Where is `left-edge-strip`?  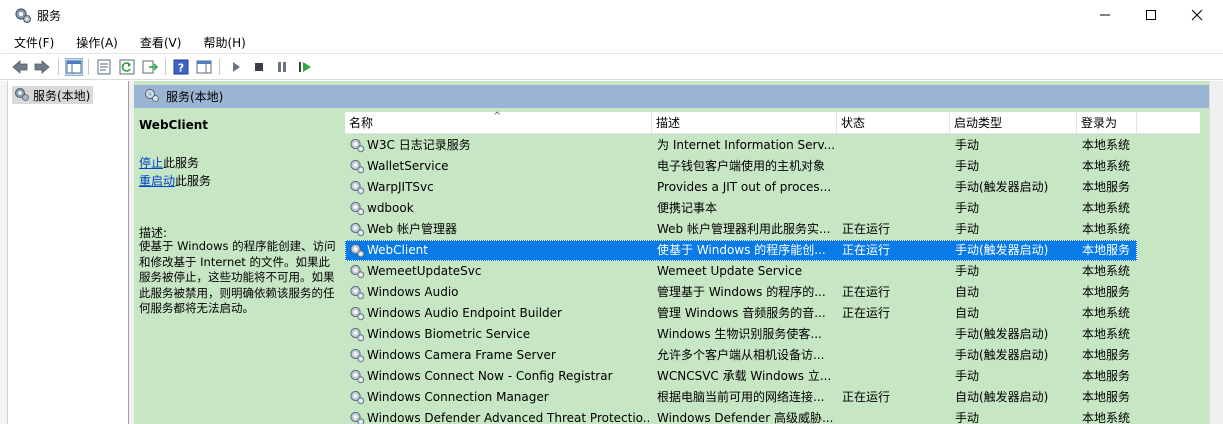 left-edge-strip is located at coordinates (4, 252).